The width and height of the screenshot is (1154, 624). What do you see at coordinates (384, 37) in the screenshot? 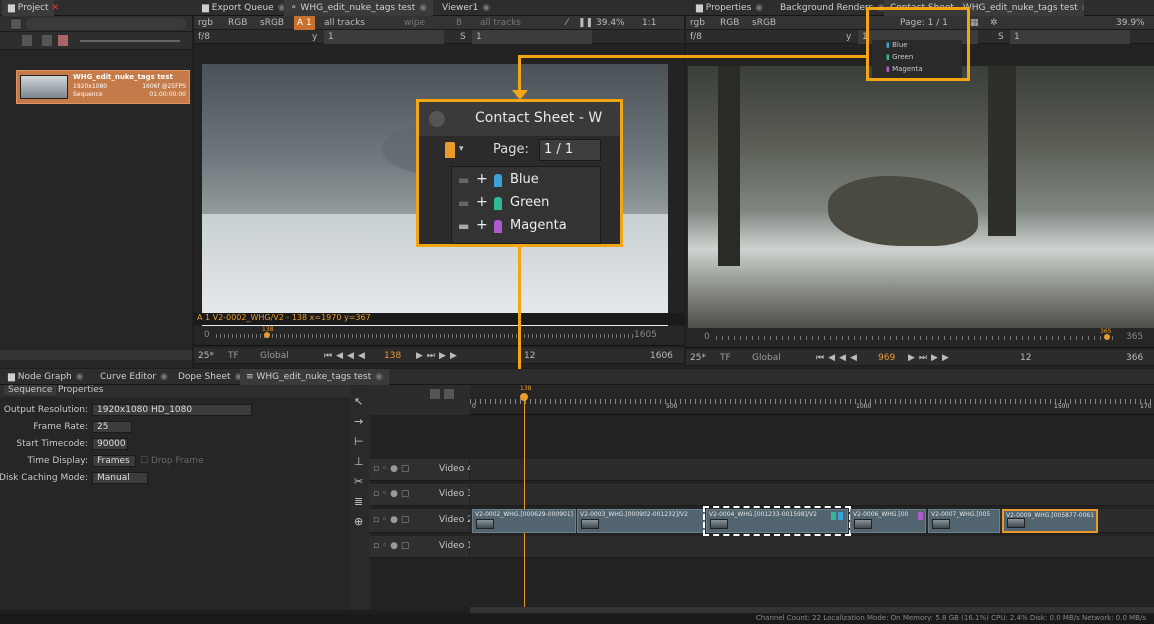
I see `gamma-field: 1` at bounding box center [384, 37].